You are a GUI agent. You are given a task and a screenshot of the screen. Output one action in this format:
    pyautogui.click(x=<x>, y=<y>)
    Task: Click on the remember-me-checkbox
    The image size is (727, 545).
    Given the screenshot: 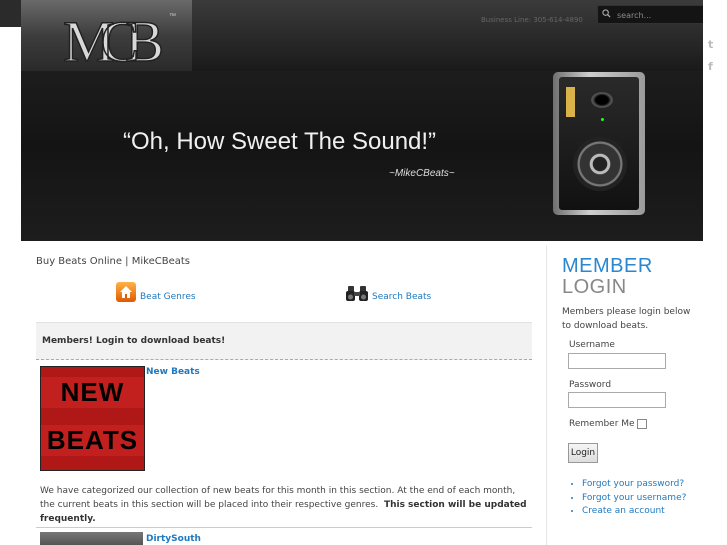 What is the action you would take?
    pyautogui.click(x=641, y=424)
    